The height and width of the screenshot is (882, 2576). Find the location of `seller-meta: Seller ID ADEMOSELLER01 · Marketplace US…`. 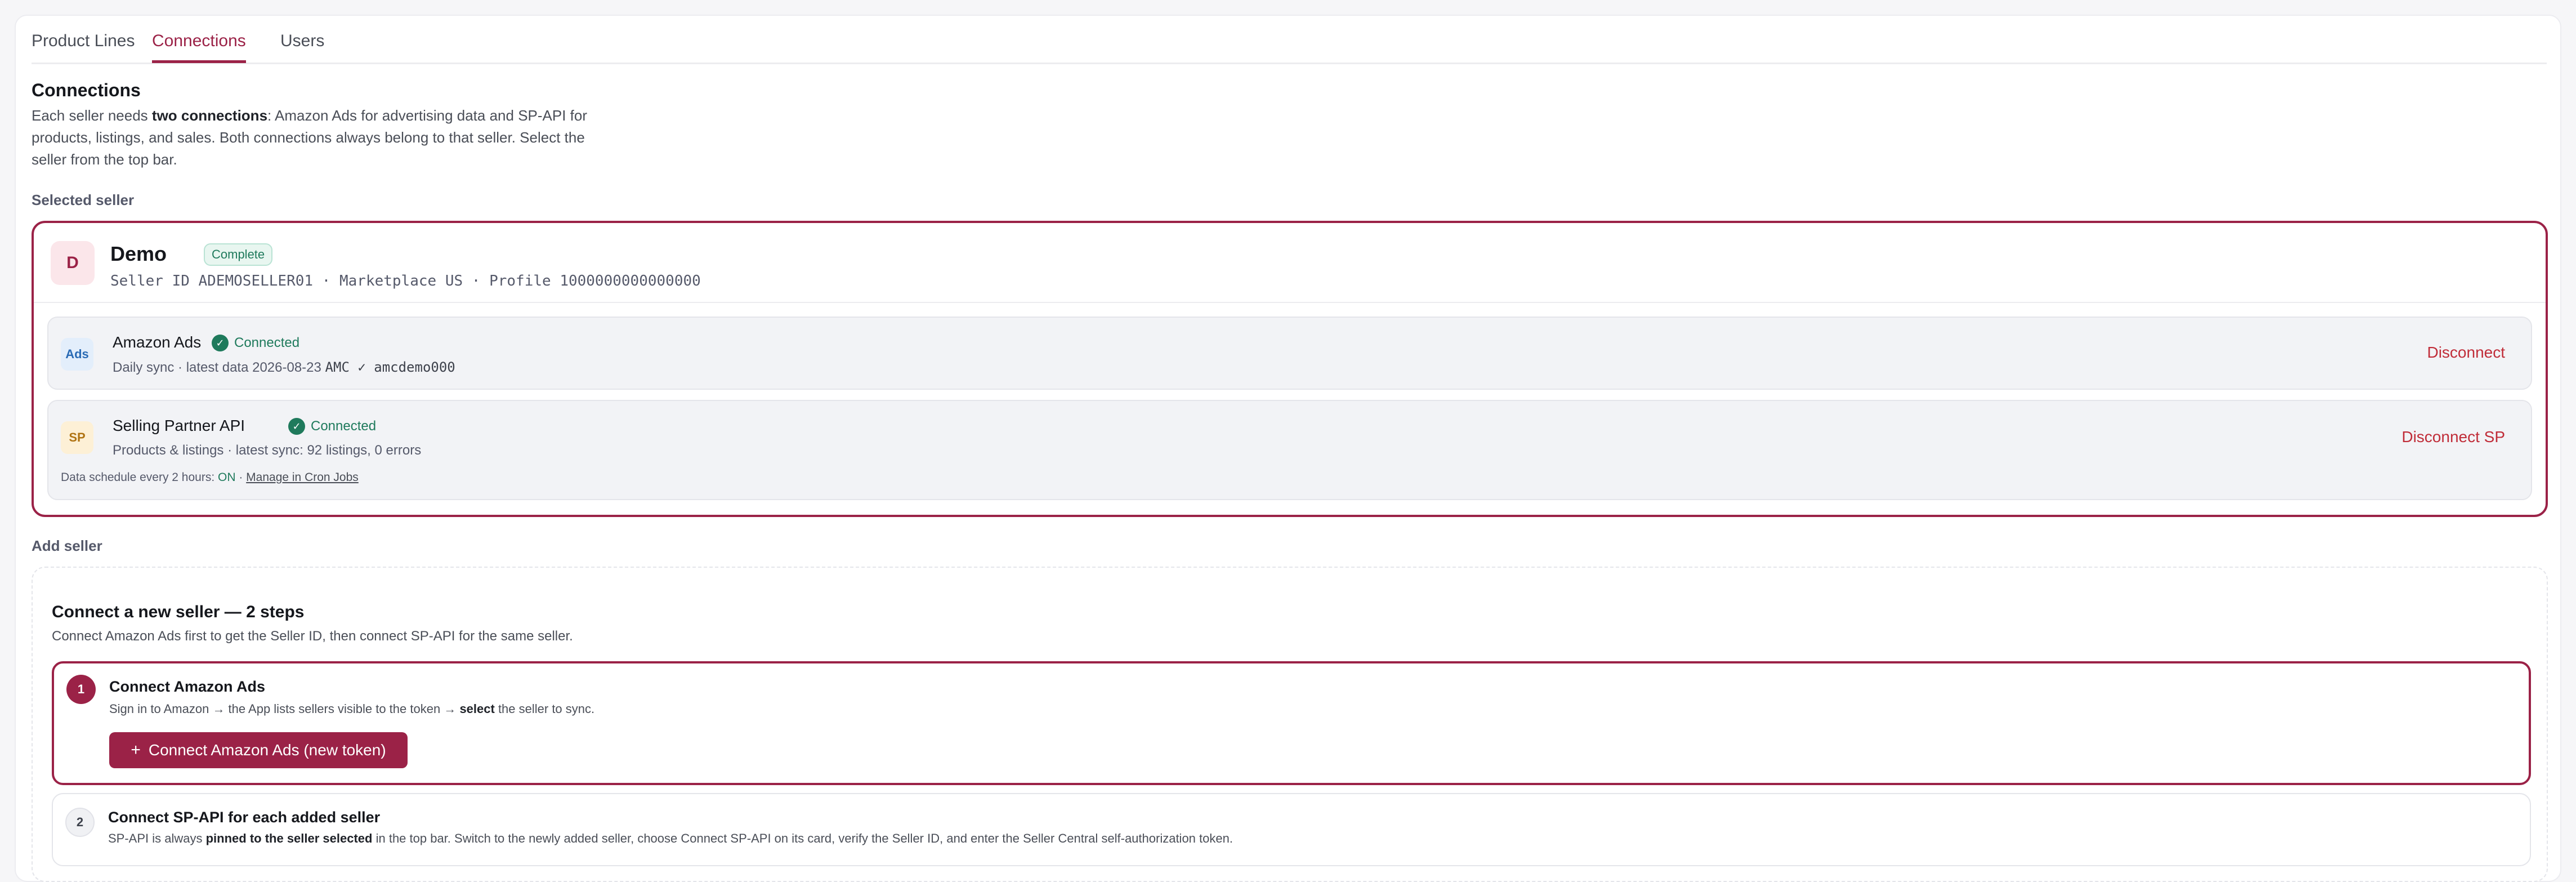

seller-meta: Seller ID ADEMOSELLER01 · Marketplace US… is located at coordinates (405, 281).